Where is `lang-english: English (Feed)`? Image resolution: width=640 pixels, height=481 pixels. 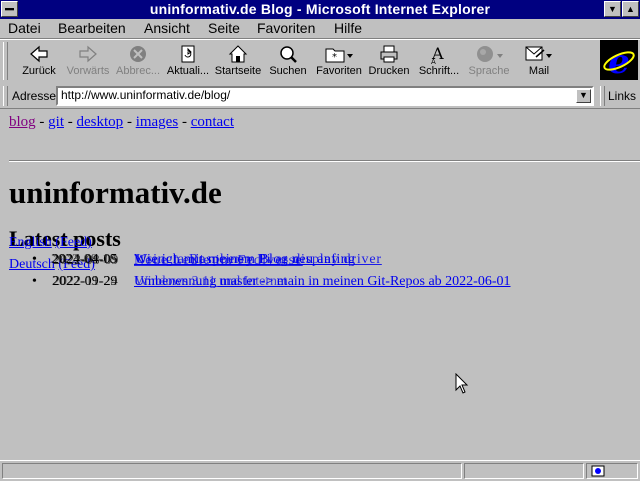 lang-english: English (Feed) is located at coordinates (50, 243).